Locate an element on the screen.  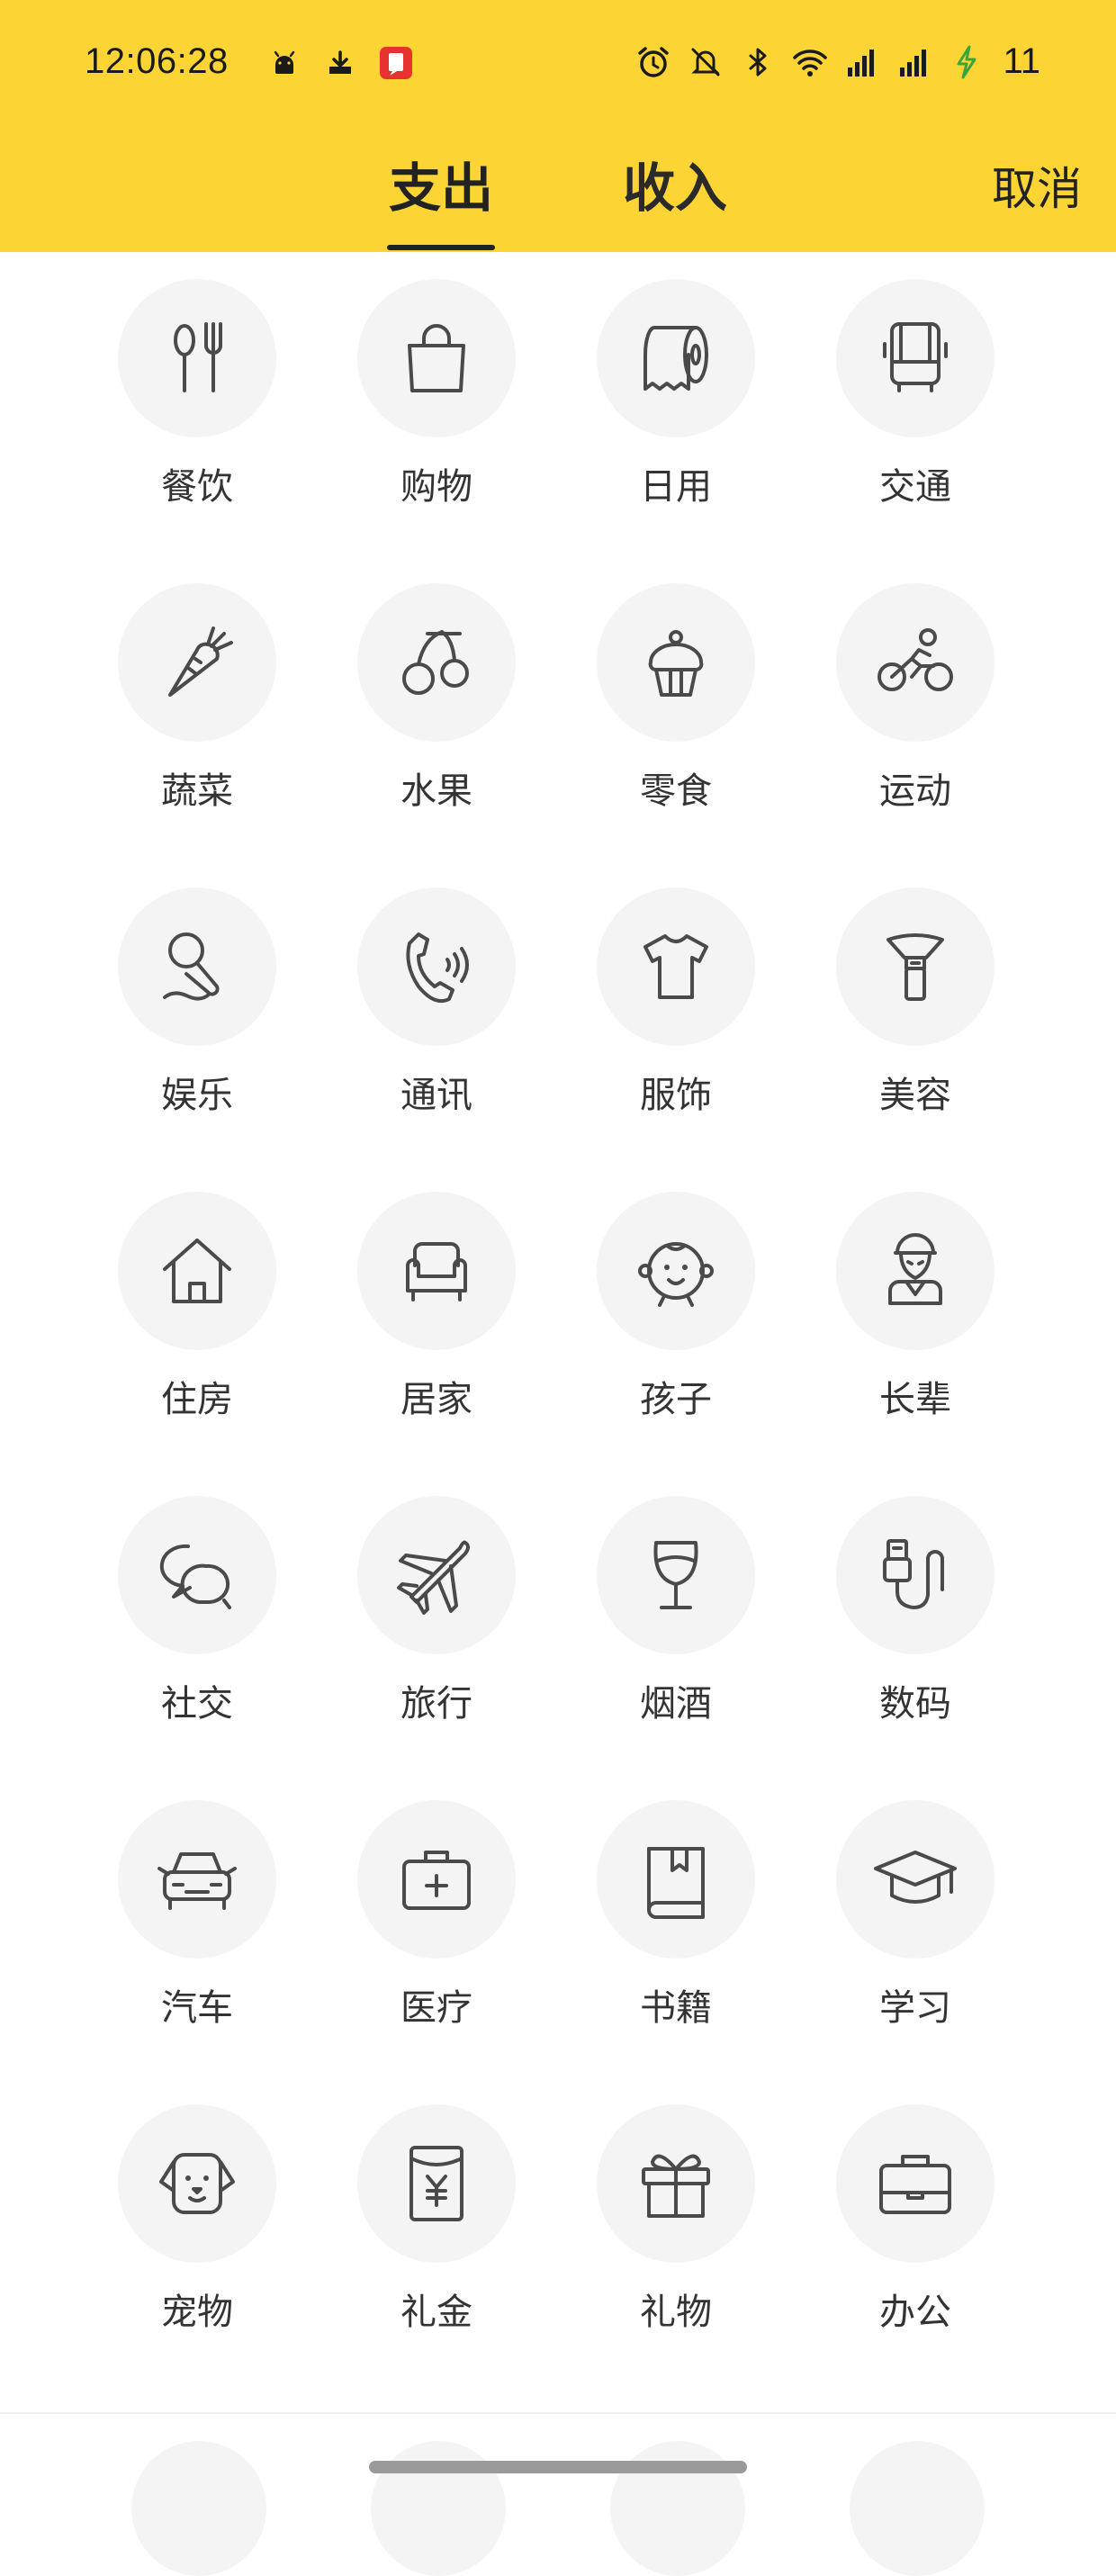
category-beauty: 美容 is located at coordinates (916, 995).